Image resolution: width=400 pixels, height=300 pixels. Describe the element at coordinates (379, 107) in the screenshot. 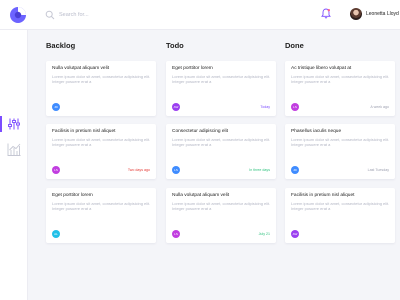

I see `card-status: A week ago` at that location.